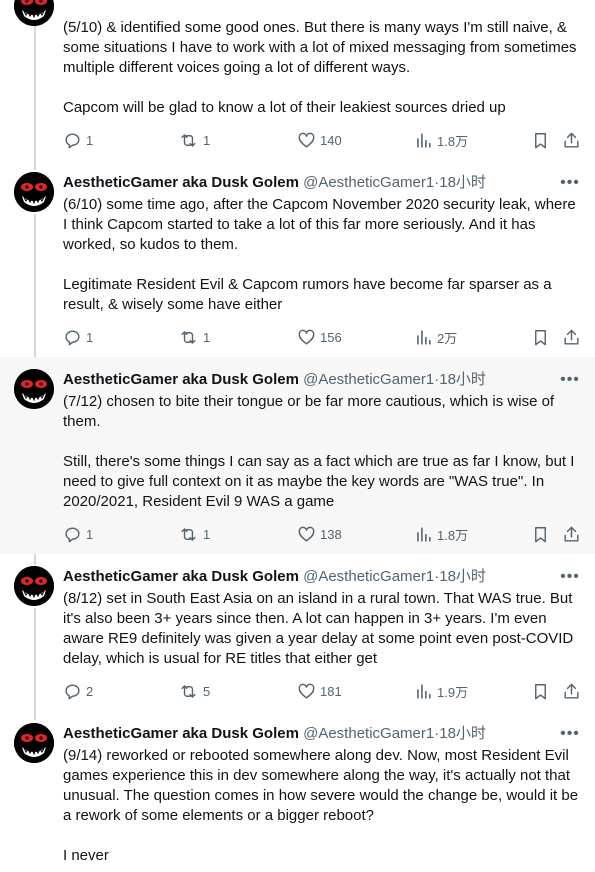 This screenshot has width=595, height=872. I want to click on repost-button: 5, so click(194, 691).